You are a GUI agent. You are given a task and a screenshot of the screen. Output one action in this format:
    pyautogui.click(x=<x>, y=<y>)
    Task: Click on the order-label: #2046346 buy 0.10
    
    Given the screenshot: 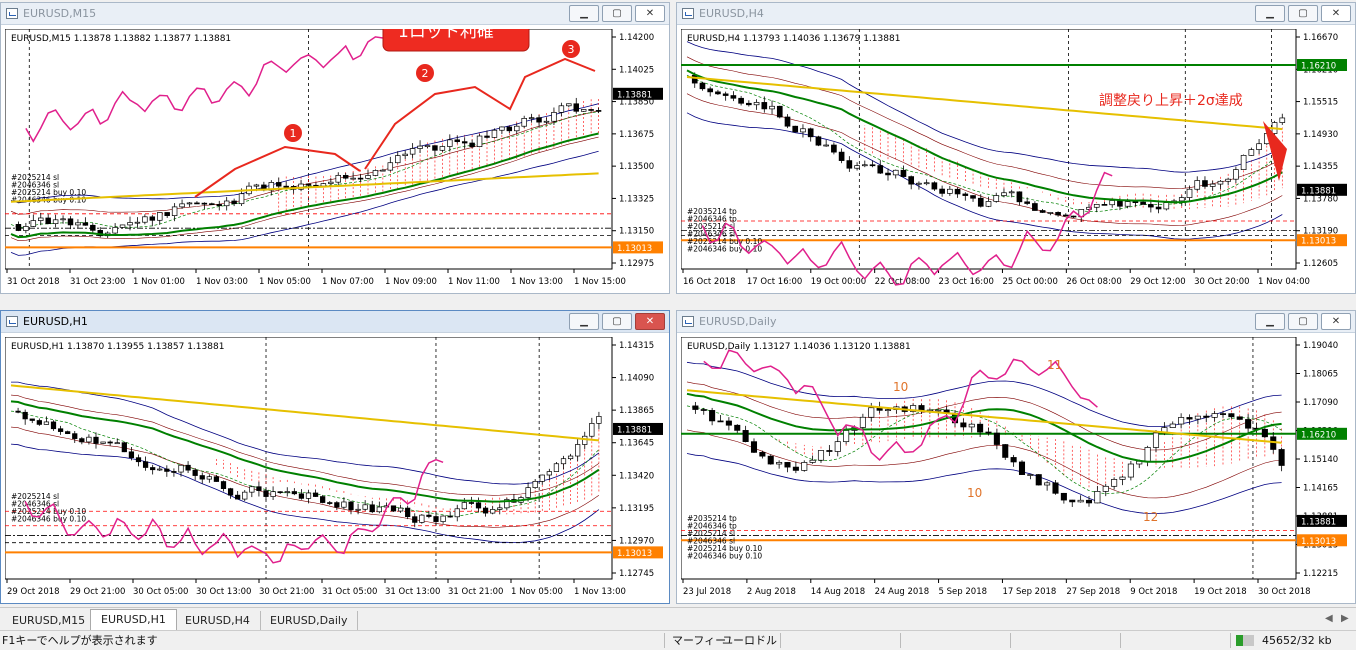 What is the action you would take?
    pyautogui.click(x=48, y=519)
    